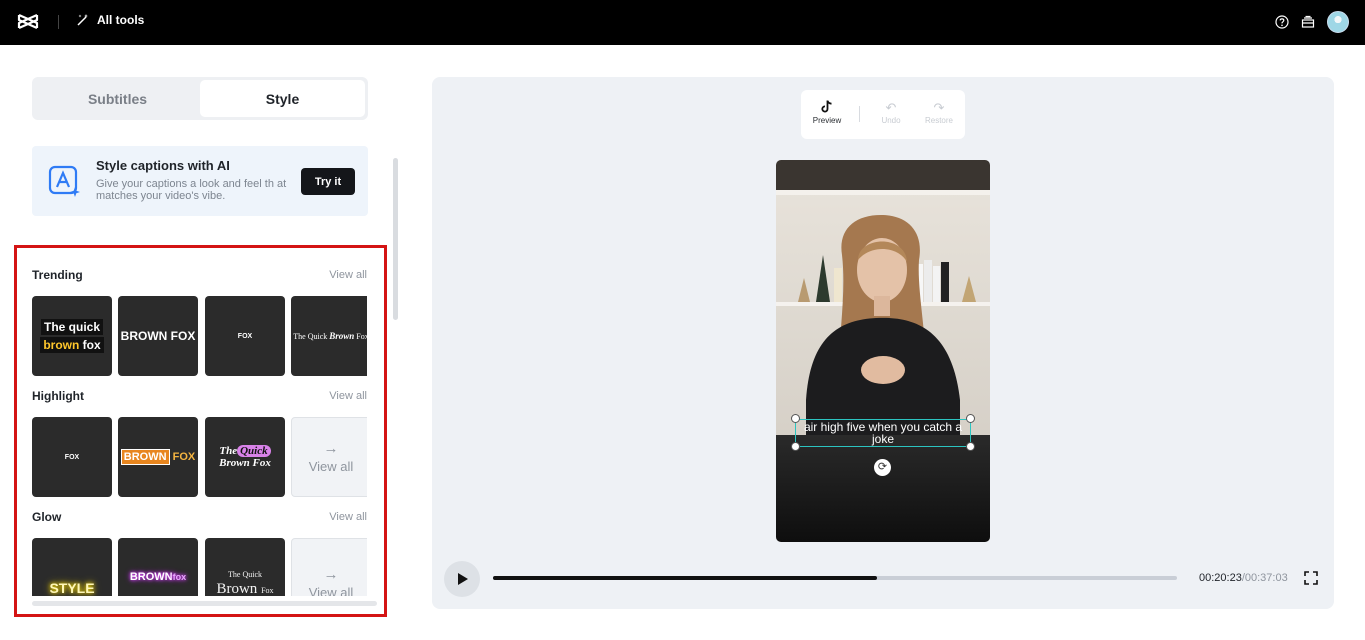 The image size is (1365, 640). I want to click on preview-toolbar: Preview ↶ Undo ↷ Restore, so click(883, 114).